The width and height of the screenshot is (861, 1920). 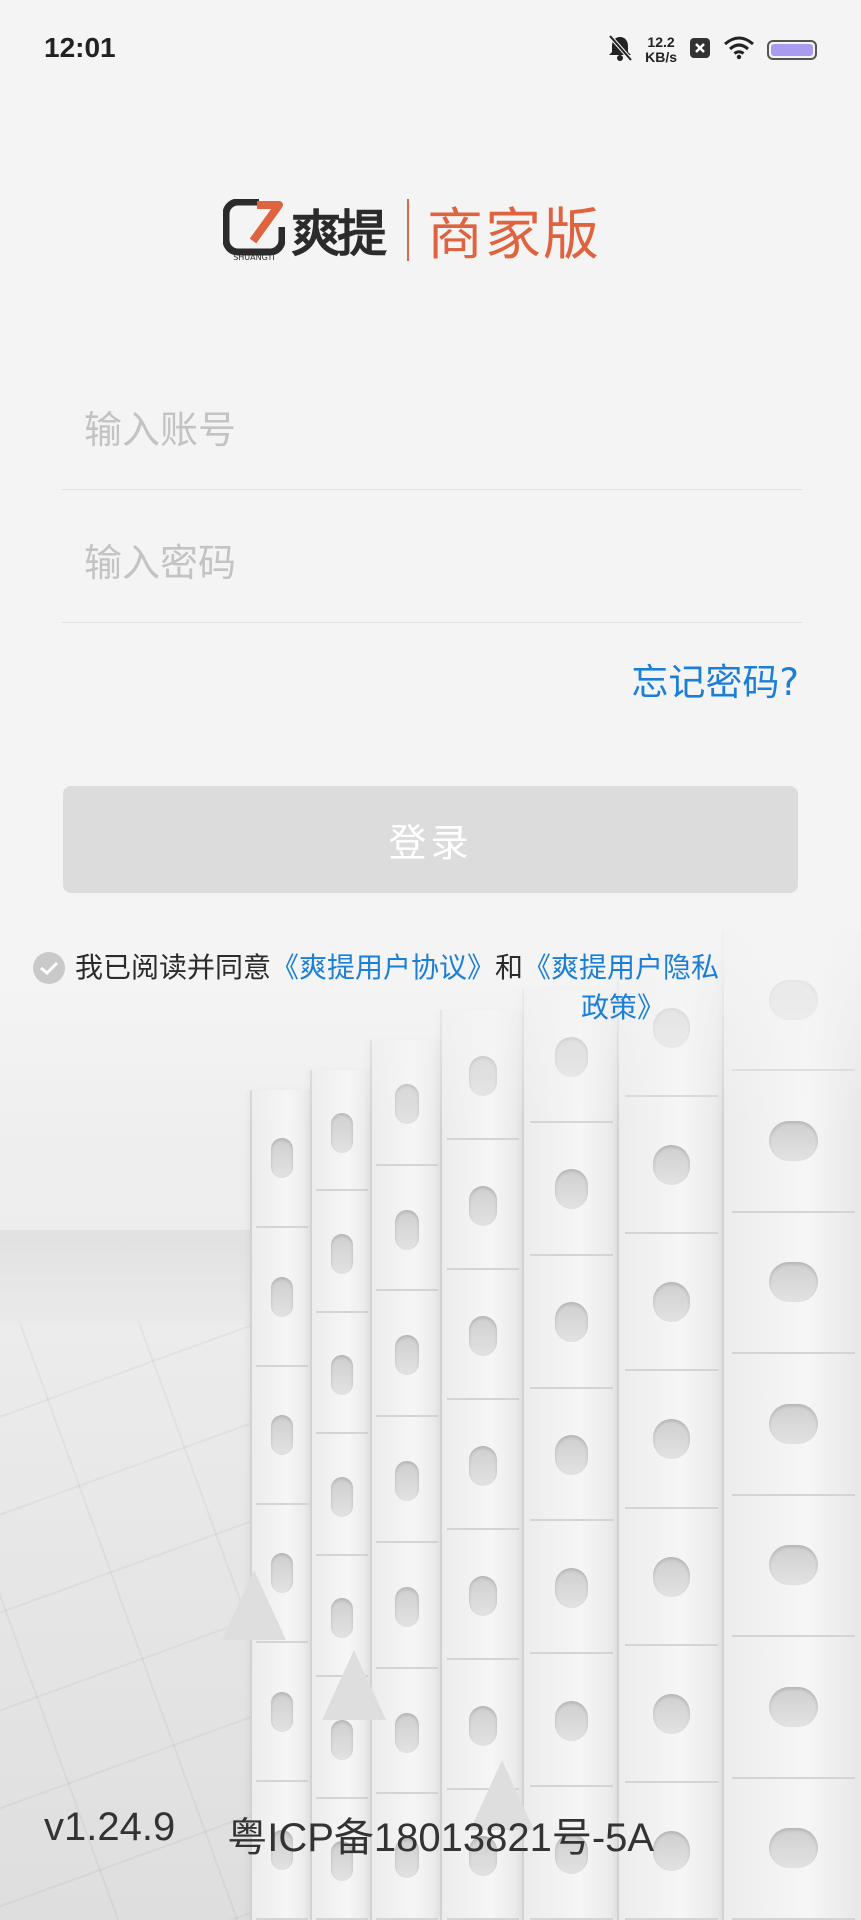 What do you see at coordinates (173, 967) in the screenshot?
I see `agreement-prefix: 我已阅读并同意` at bounding box center [173, 967].